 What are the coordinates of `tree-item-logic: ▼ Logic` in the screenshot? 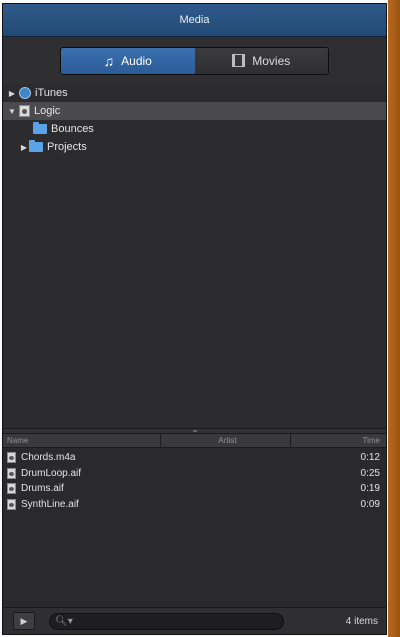 It's located at (194, 111).